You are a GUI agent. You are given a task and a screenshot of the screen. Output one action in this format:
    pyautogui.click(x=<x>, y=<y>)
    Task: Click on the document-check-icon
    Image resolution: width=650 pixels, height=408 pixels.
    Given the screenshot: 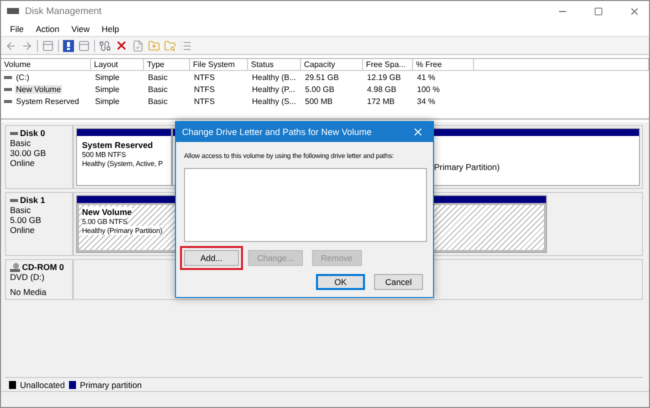 What is the action you would take?
    pyautogui.click(x=138, y=46)
    